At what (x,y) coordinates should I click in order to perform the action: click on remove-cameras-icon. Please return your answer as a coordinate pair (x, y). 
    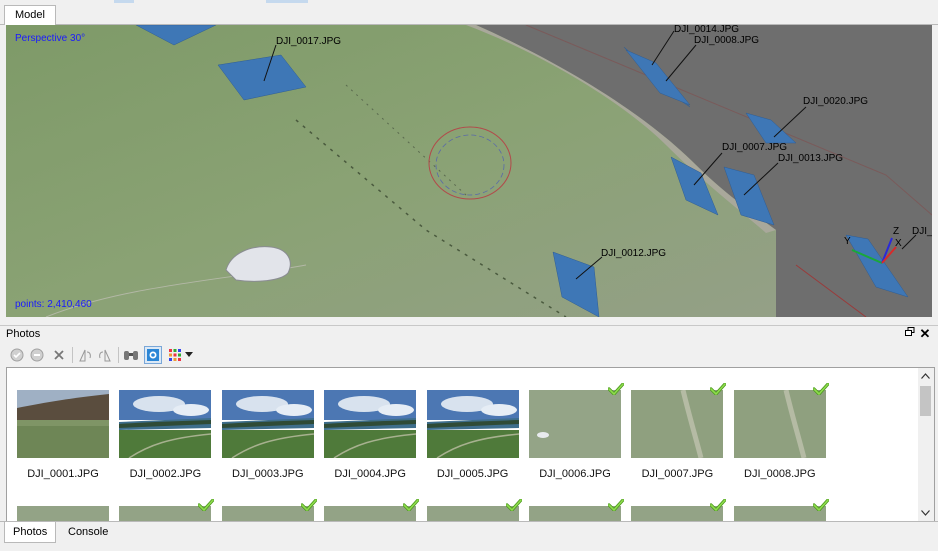
    Looking at the image, I should click on (59, 355).